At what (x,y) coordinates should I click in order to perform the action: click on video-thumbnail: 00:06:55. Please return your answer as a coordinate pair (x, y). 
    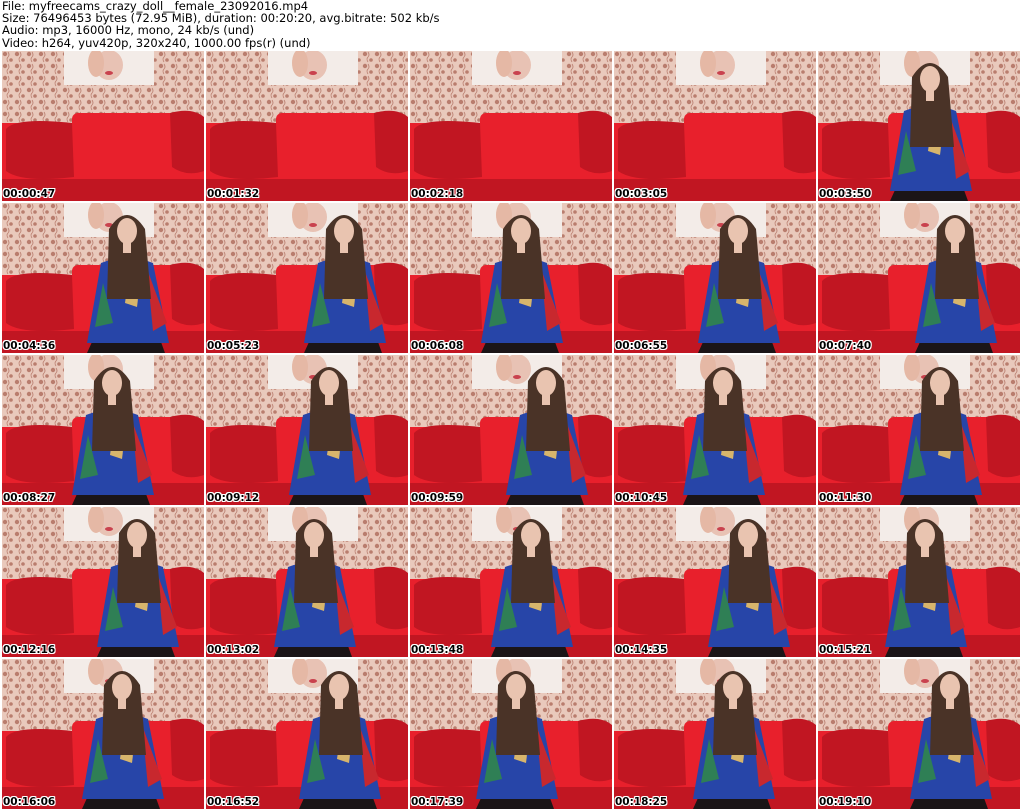
    Looking at the image, I should click on (715, 278).